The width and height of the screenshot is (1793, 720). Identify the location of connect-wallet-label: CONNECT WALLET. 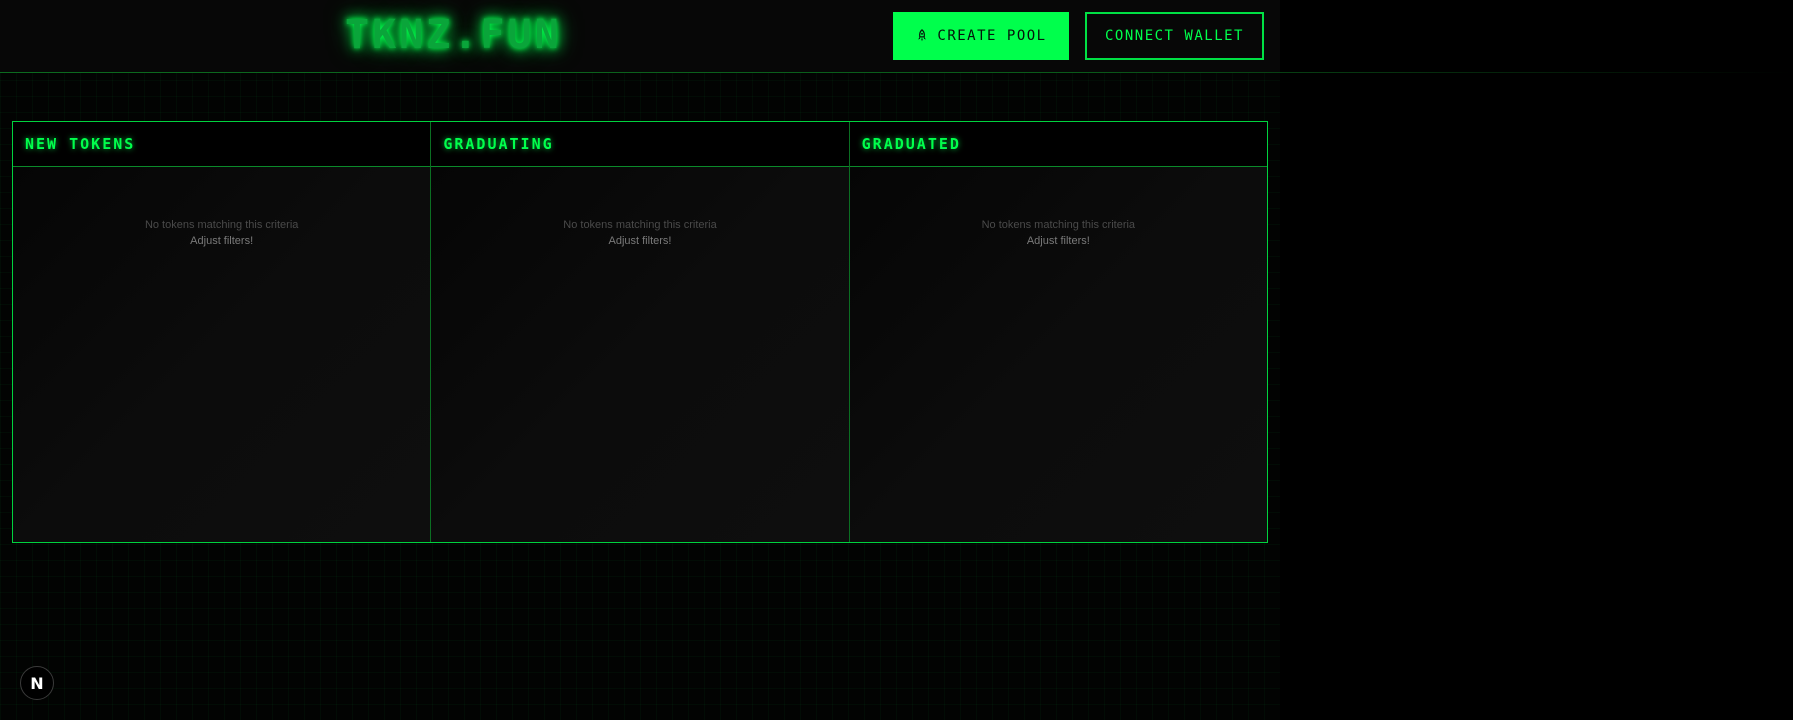
(1174, 36).